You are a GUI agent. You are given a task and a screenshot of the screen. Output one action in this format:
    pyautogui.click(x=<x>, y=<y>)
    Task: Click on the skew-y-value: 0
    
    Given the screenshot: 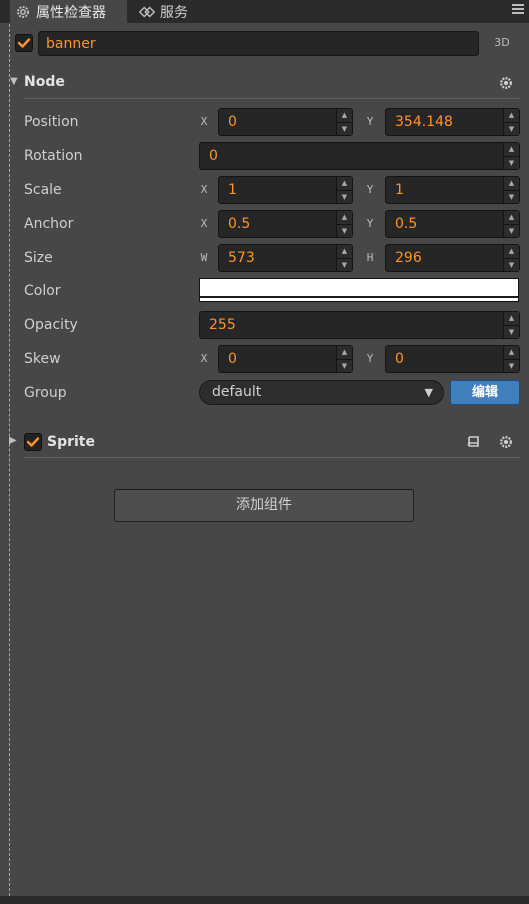 What is the action you would take?
    pyautogui.click(x=399, y=359)
    